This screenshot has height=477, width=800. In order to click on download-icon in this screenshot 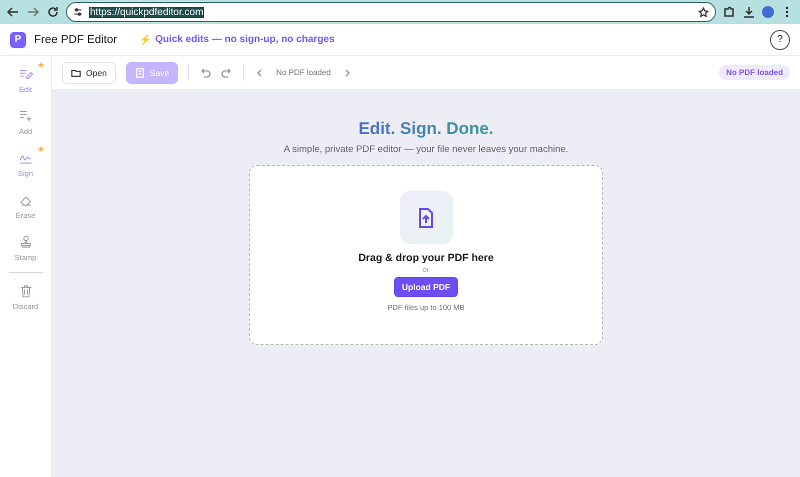, I will do `click(749, 12)`.